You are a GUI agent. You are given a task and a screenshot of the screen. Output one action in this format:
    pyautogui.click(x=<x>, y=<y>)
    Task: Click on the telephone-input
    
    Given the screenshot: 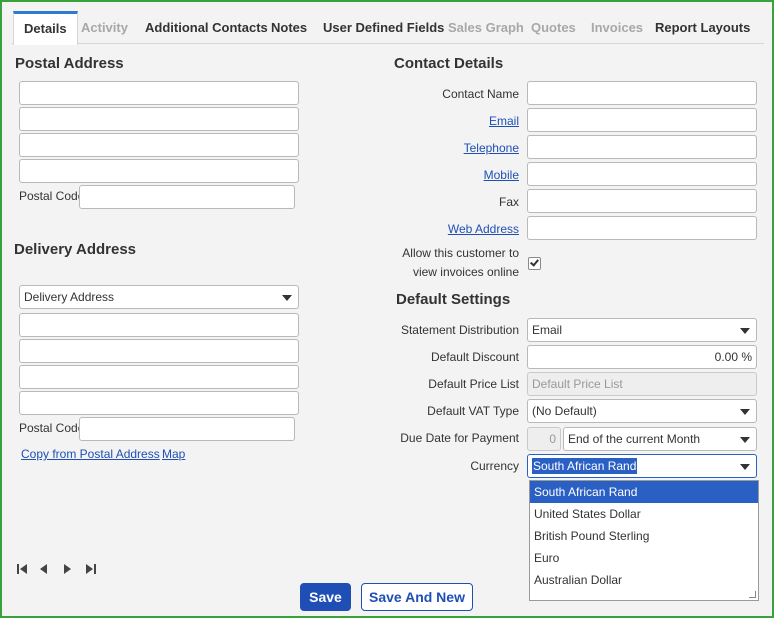 What is the action you would take?
    pyautogui.click(x=642, y=147)
    